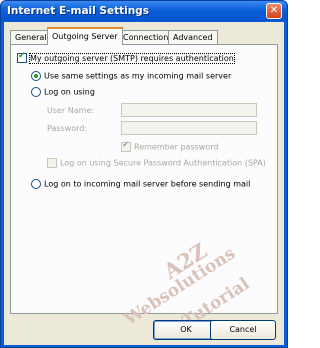  I want to click on use-same-settings-radio, so click(36, 76).